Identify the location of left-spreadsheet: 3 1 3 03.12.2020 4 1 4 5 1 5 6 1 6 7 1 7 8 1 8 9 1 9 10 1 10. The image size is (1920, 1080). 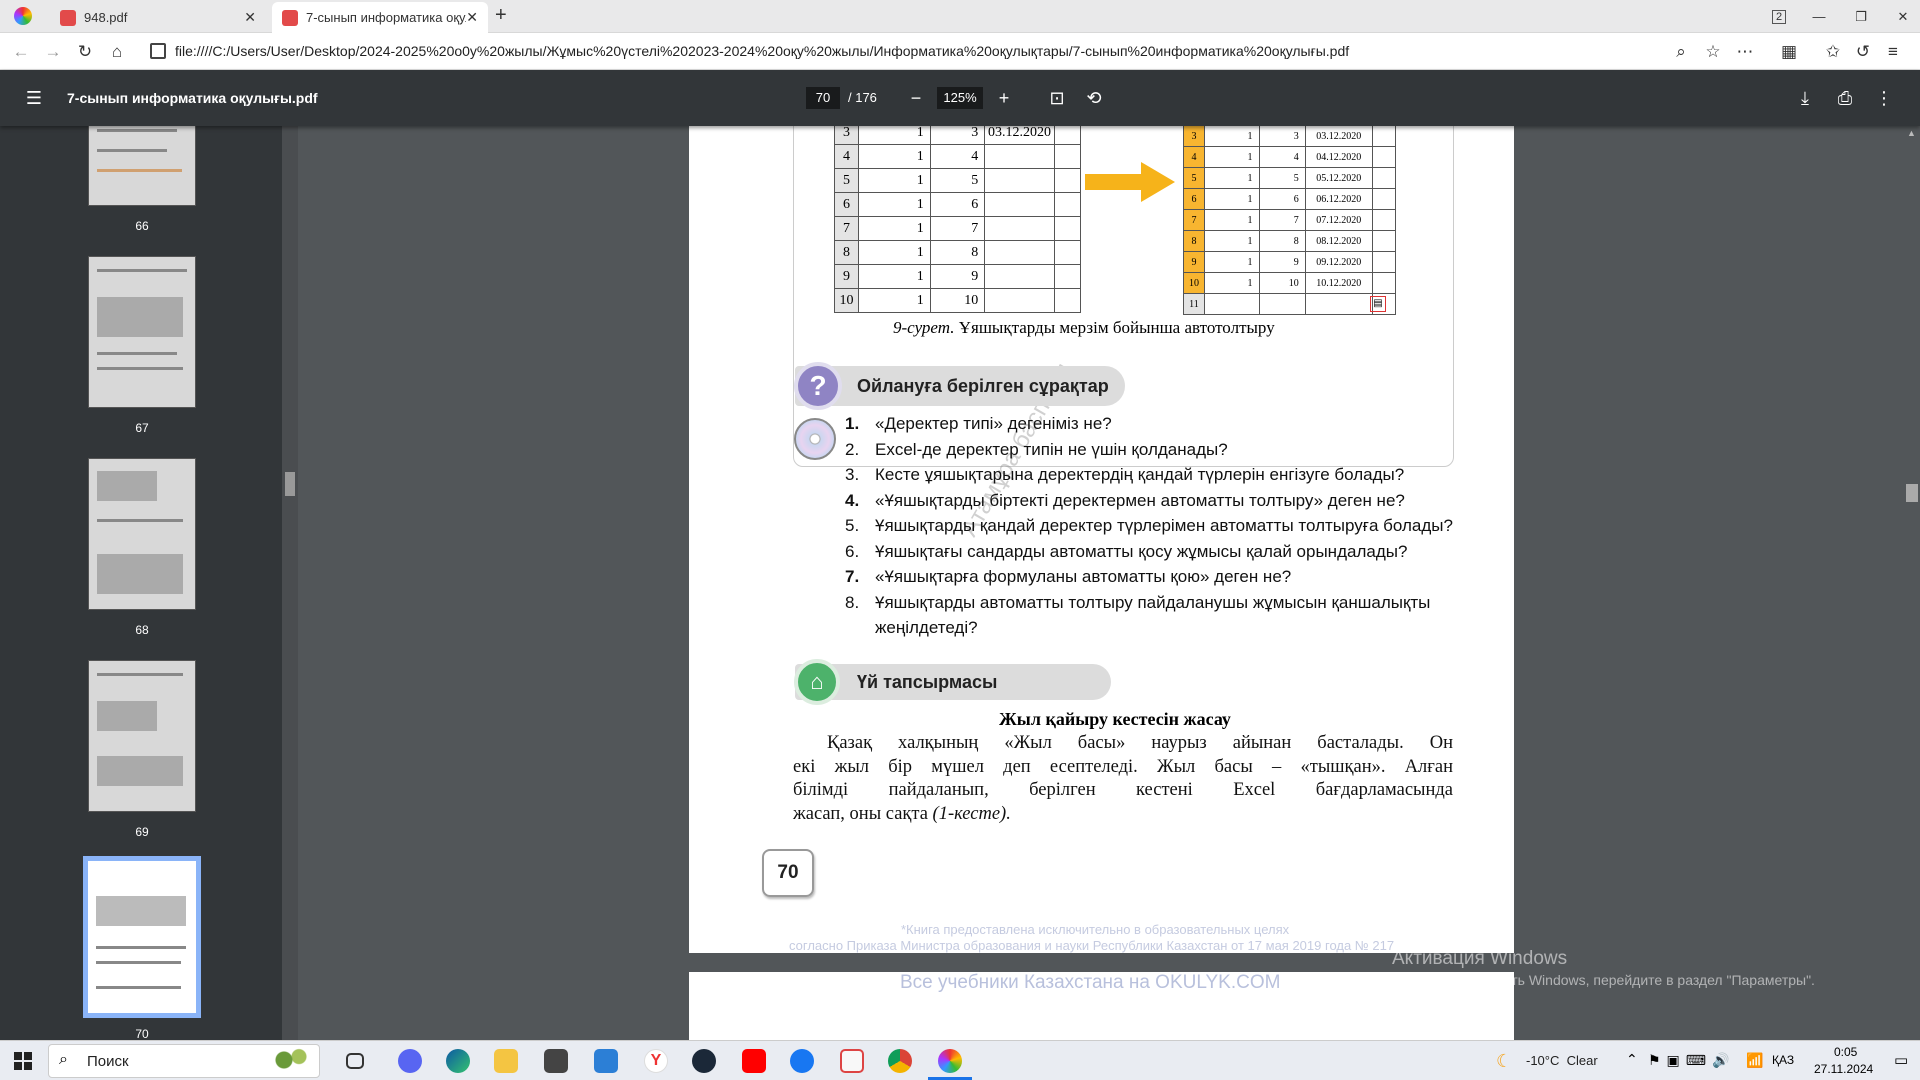
(958, 219).